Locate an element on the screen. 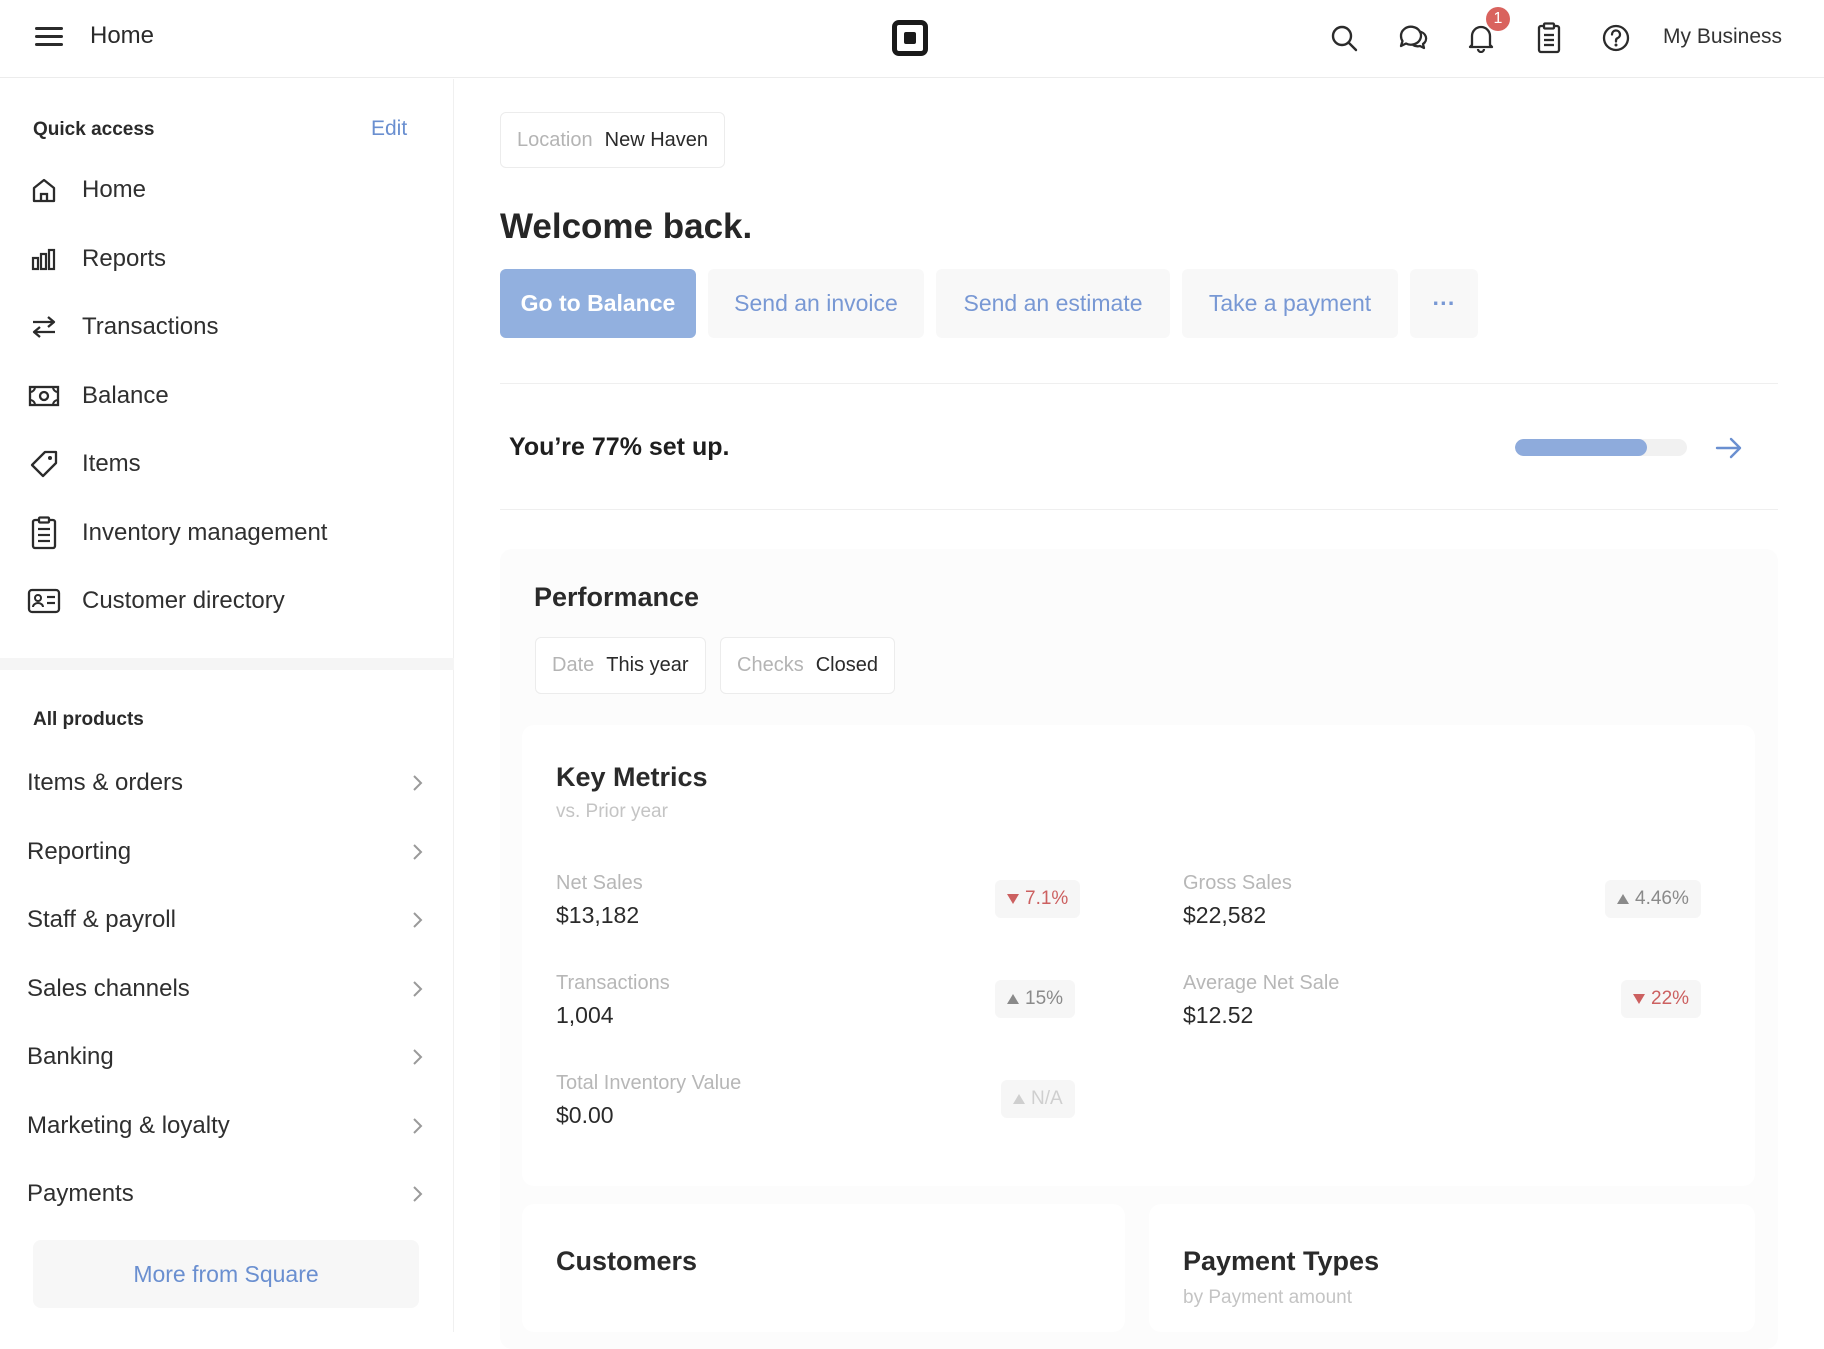 This screenshot has width=1824, height=1349. sidebar-item-marketing-loyalty: Marketing & loyalty is located at coordinates (227, 1126).